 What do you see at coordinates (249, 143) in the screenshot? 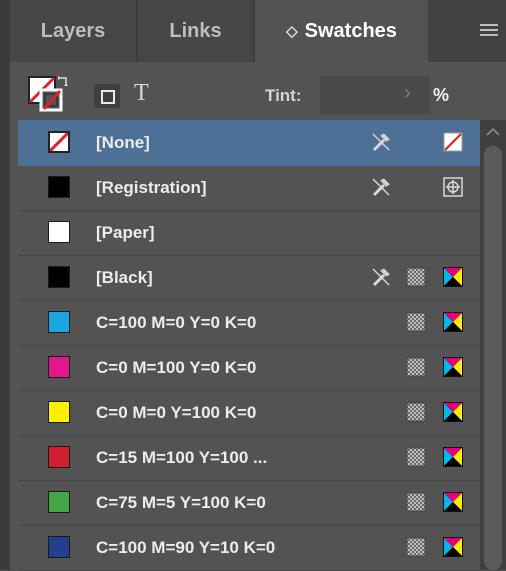
I see `swatch-row: [None]` at bounding box center [249, 143].